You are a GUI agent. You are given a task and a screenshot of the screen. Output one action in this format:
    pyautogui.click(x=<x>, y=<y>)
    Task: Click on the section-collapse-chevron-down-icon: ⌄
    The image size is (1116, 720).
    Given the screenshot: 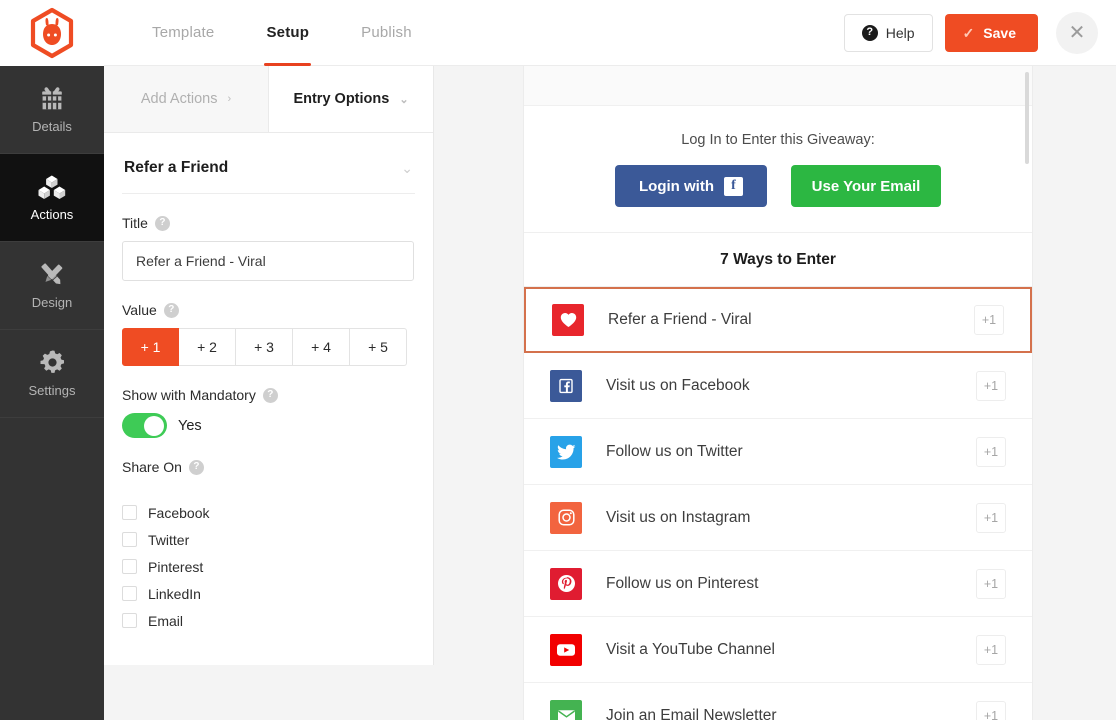 What is the action you would take?
    pyautogui.click(x=407, y=168)
    